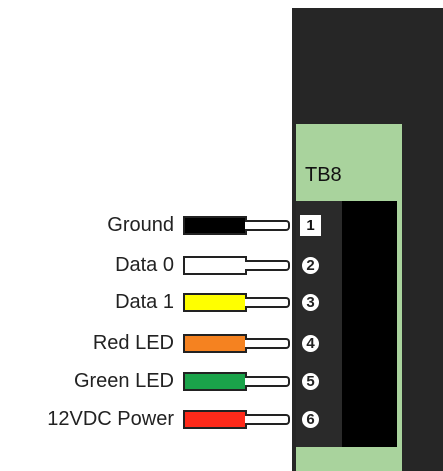 The image size is (443, 471). What do you see at coordinates (310, 419) in the screenshot?
I see `pin-number-badge: 6` at bounding box center [310, 419].